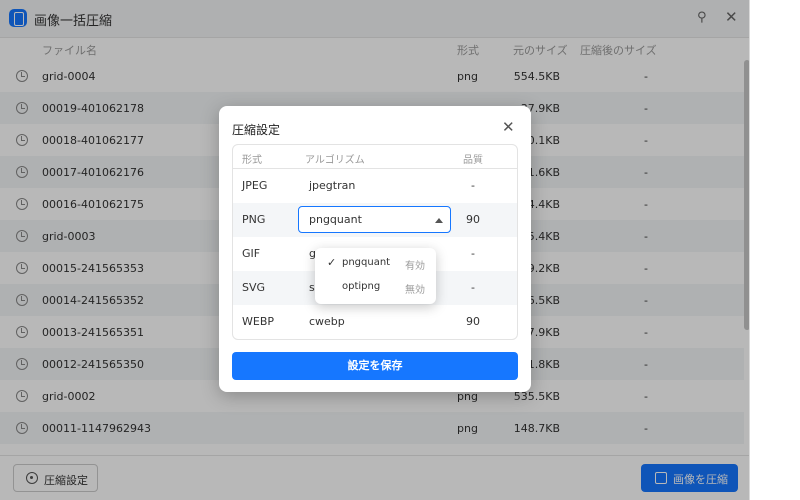  Describe the element at coordinates (375, 157) in the screenshot. I see `settings-table-header: 形式 アルゴリズム 品質` at that location.